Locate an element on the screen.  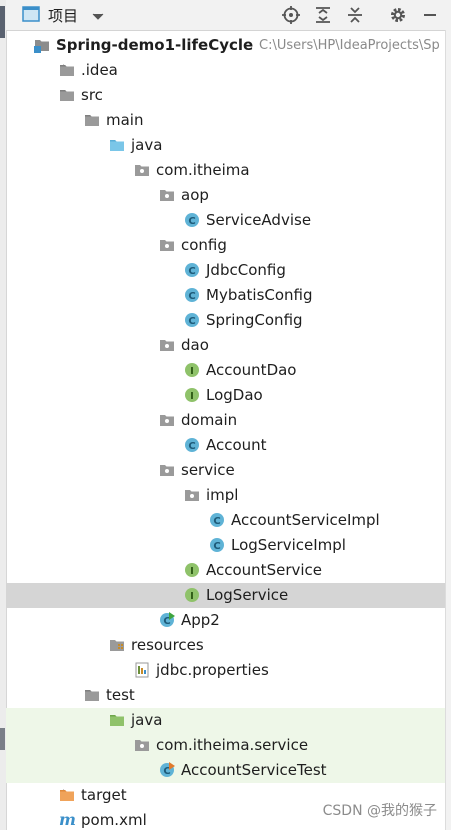
tree-item-label: AccountDao is located at coordinates (251, 370).